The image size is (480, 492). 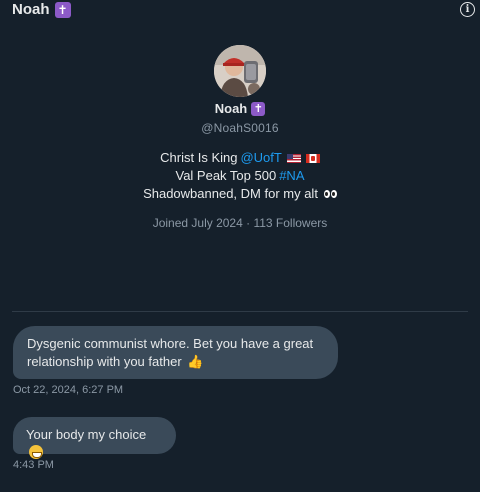 I want to click on bio-line-3: Shadowbanned, DM for my alt, so click(x=240, y=194).